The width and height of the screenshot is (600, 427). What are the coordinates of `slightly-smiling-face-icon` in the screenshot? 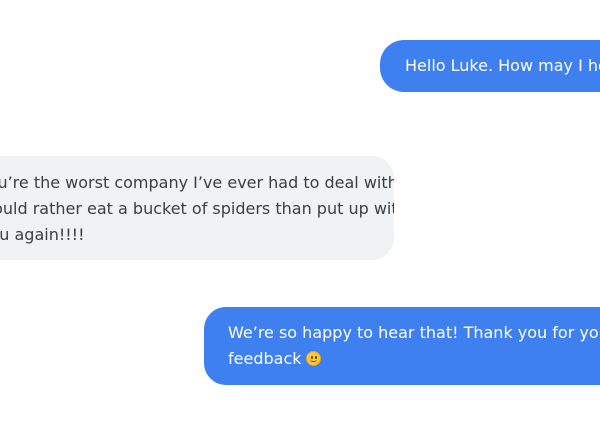 It's located at (313, 358).